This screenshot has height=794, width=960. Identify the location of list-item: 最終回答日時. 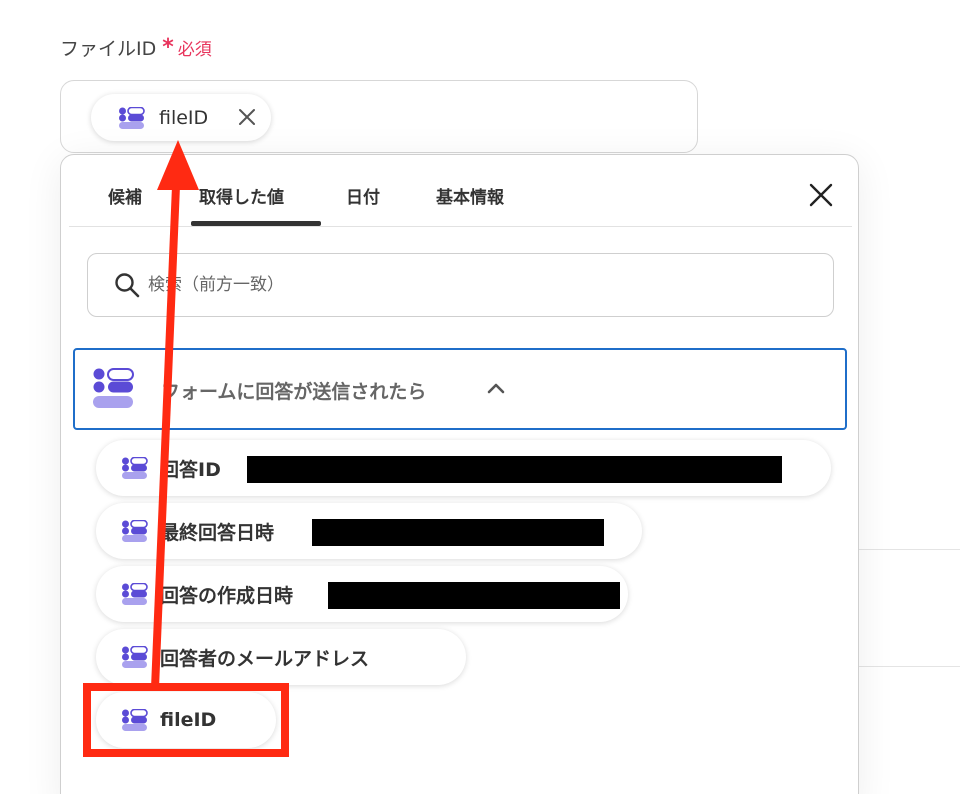
(369, 531).